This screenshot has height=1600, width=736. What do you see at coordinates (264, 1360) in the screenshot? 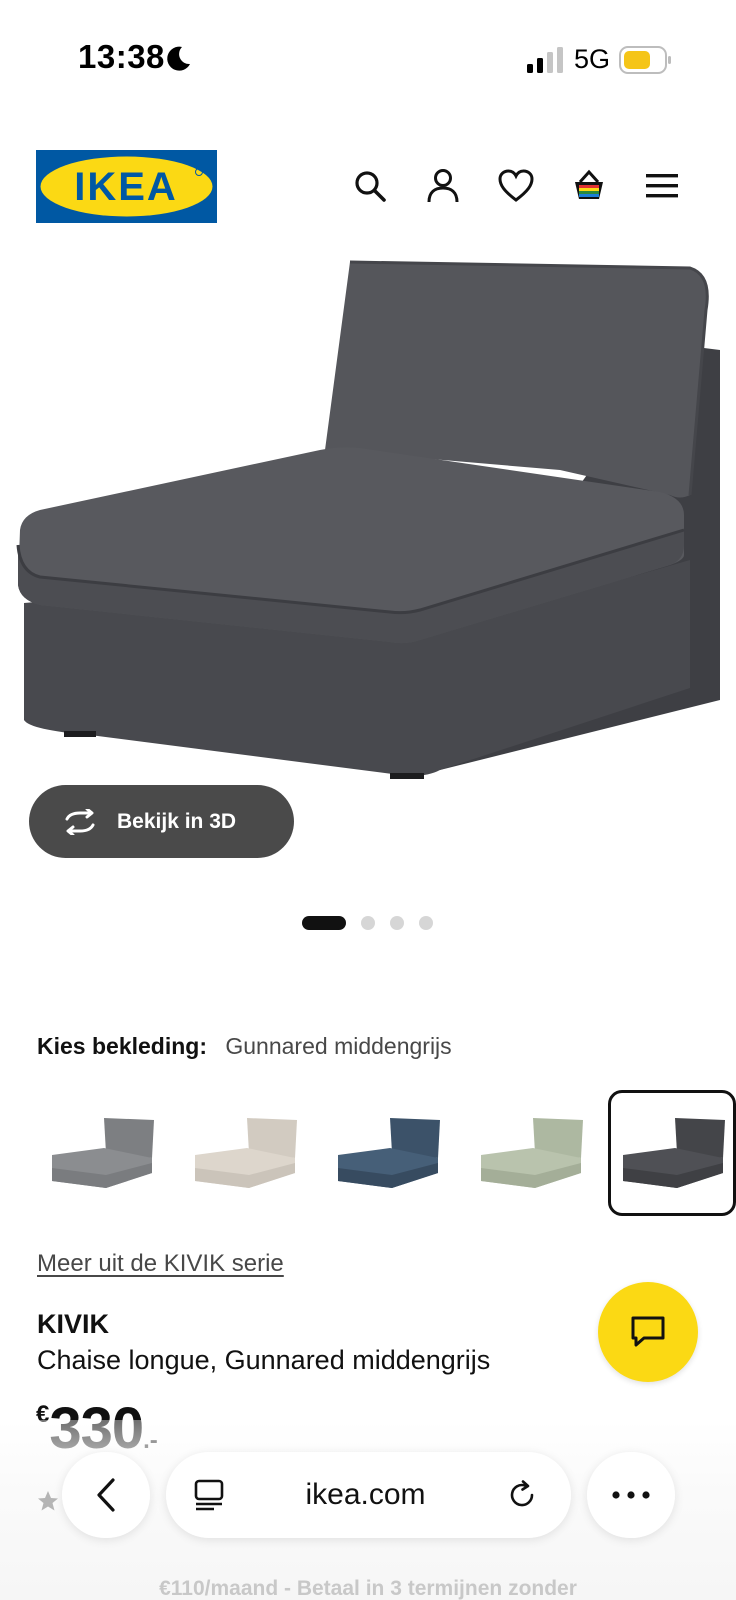
I see `product-description: Chaise longue, Gunnared middengrijs` at bounding box center [264, 1360].